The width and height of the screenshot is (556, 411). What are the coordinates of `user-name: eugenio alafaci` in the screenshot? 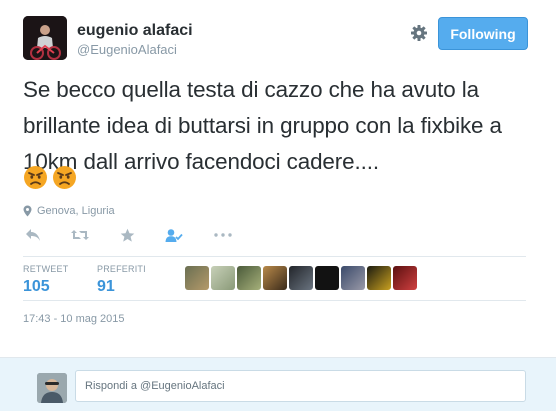 It's located at (135, 31).